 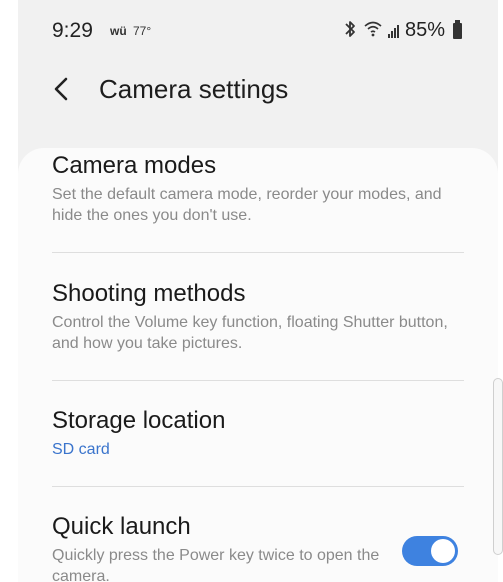 What do you see at coordinates (350, 30) in the screenshot?
I see `bluetooth-icon` at bounding box center [350, 30].